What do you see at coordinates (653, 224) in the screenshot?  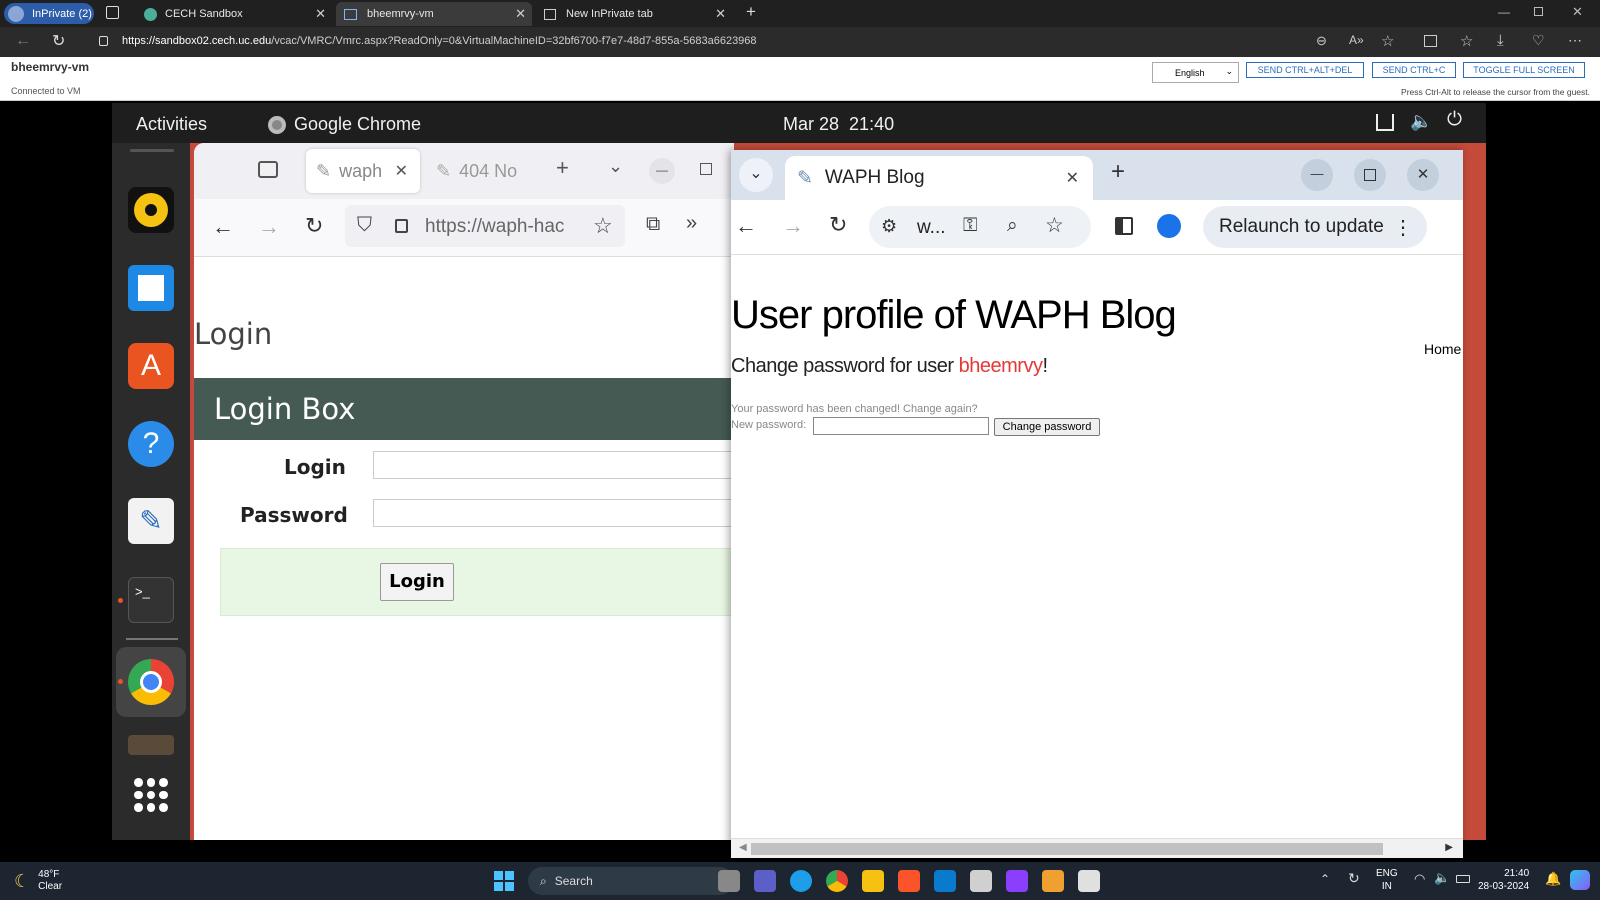 I see `extensions-icon: ⧉` at bounding box center [653, 224].